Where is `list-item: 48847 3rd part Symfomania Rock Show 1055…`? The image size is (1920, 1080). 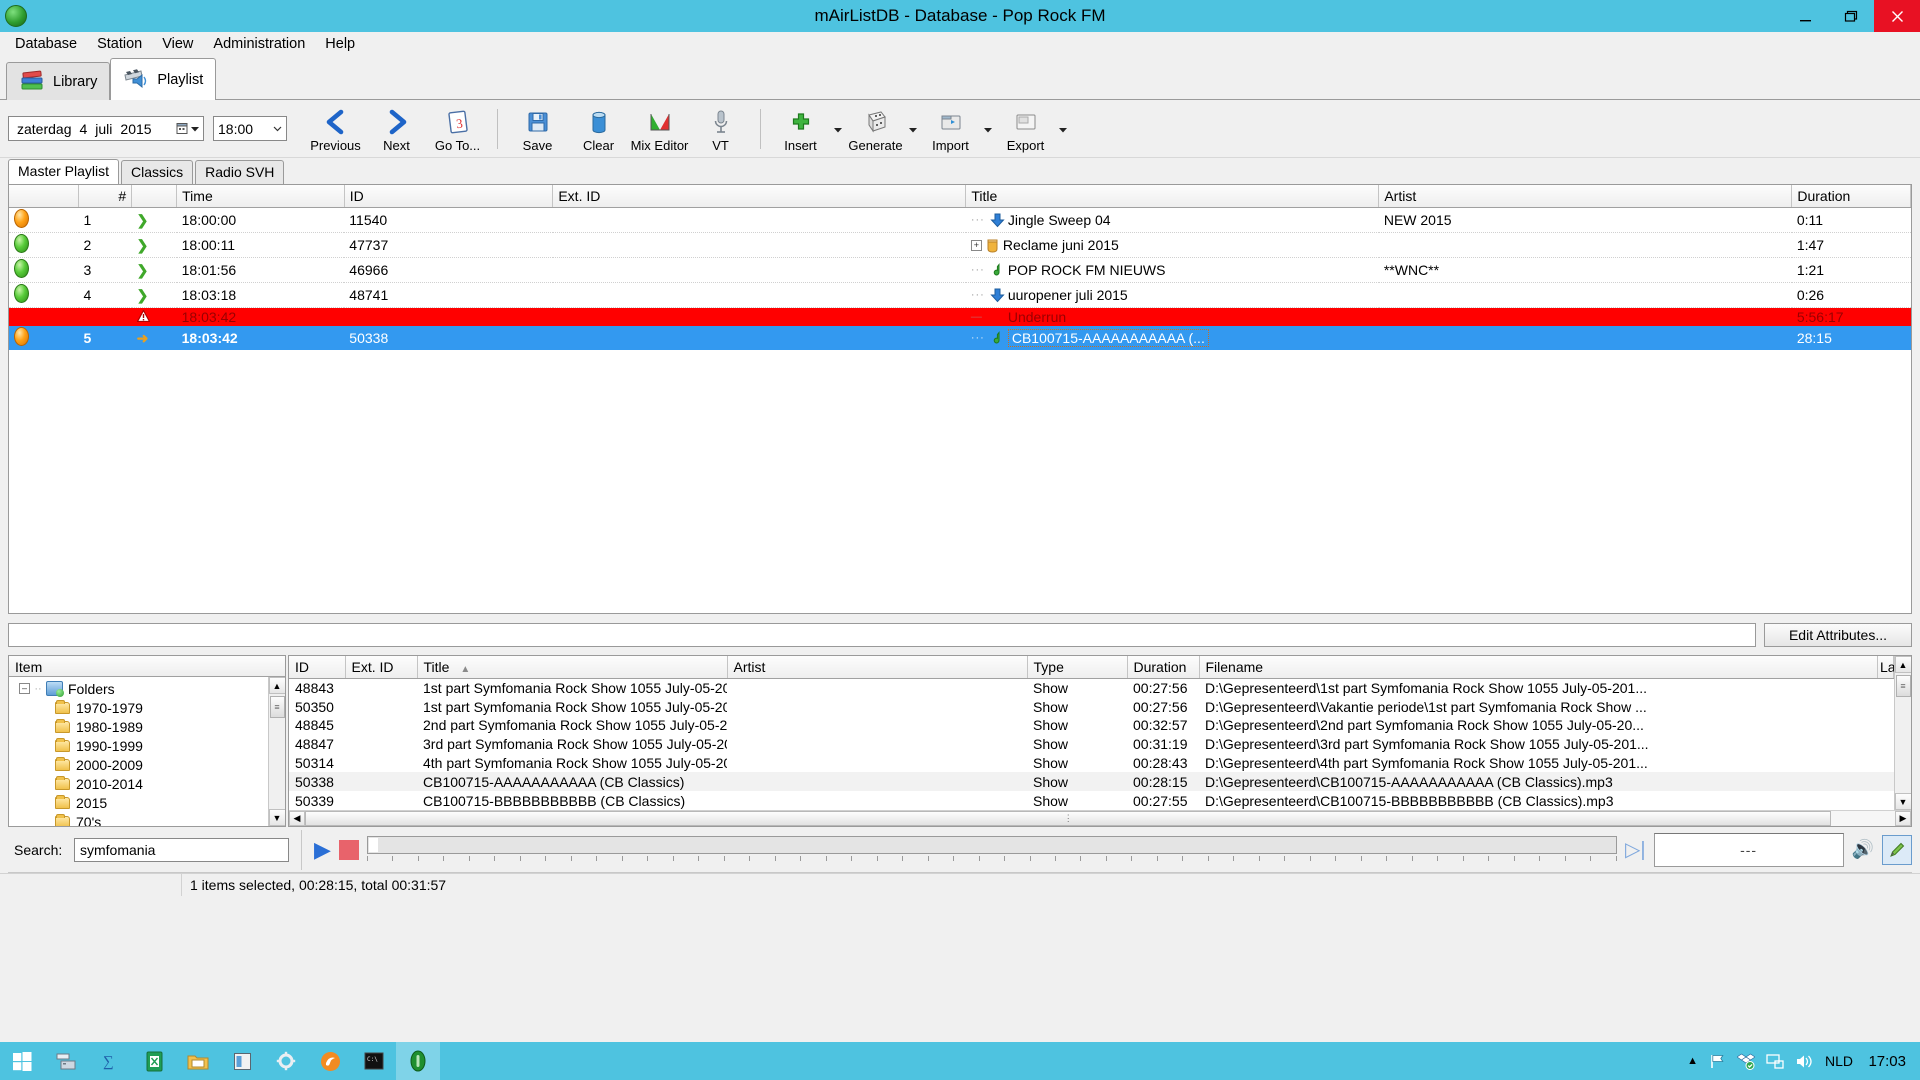
list-item: 48847 3rd part Symfomania Rock Show 1055… is located at coordinates (1091, 744).